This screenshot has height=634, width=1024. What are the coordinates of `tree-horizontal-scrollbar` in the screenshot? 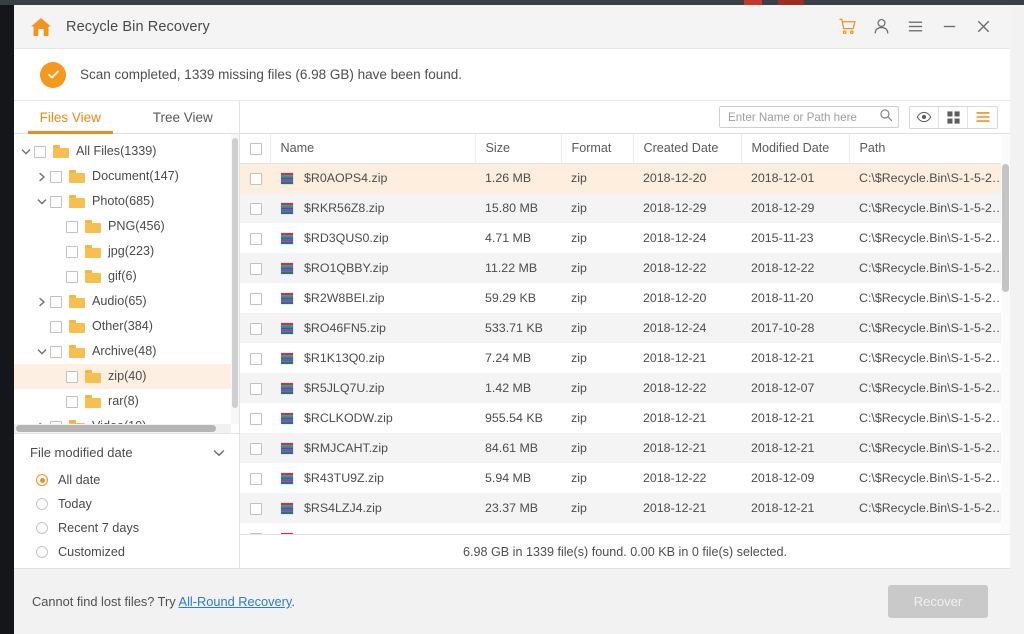 It's located at (122, 428).